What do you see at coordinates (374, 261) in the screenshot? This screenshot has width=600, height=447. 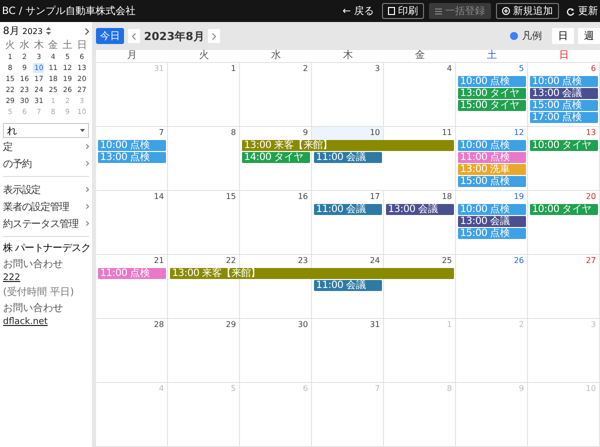 I see `day-number: 24` at bounding box center [374, 261].